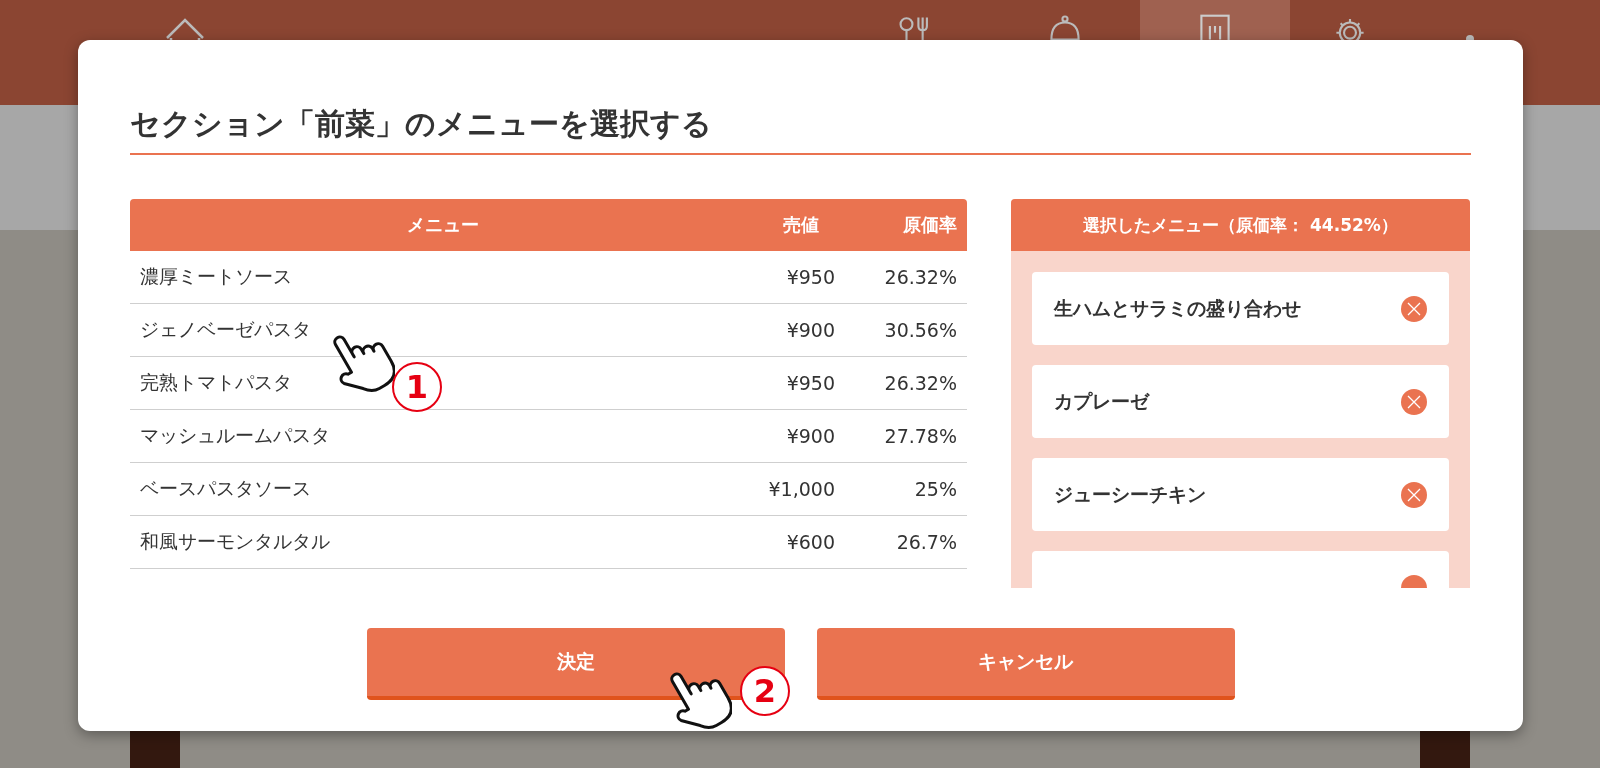  I want to click on table-cell-text: 27.78%, so click(920, 436).